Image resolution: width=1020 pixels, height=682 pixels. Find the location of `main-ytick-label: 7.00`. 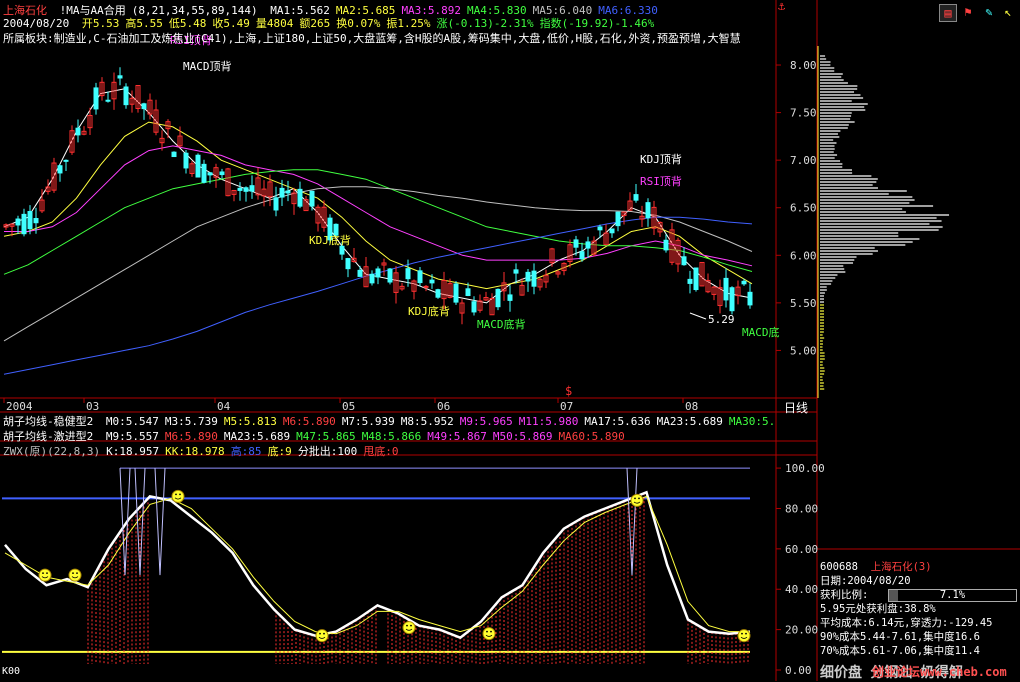

main-ytick-label: 7.00 is located at coordinates (803, 160).